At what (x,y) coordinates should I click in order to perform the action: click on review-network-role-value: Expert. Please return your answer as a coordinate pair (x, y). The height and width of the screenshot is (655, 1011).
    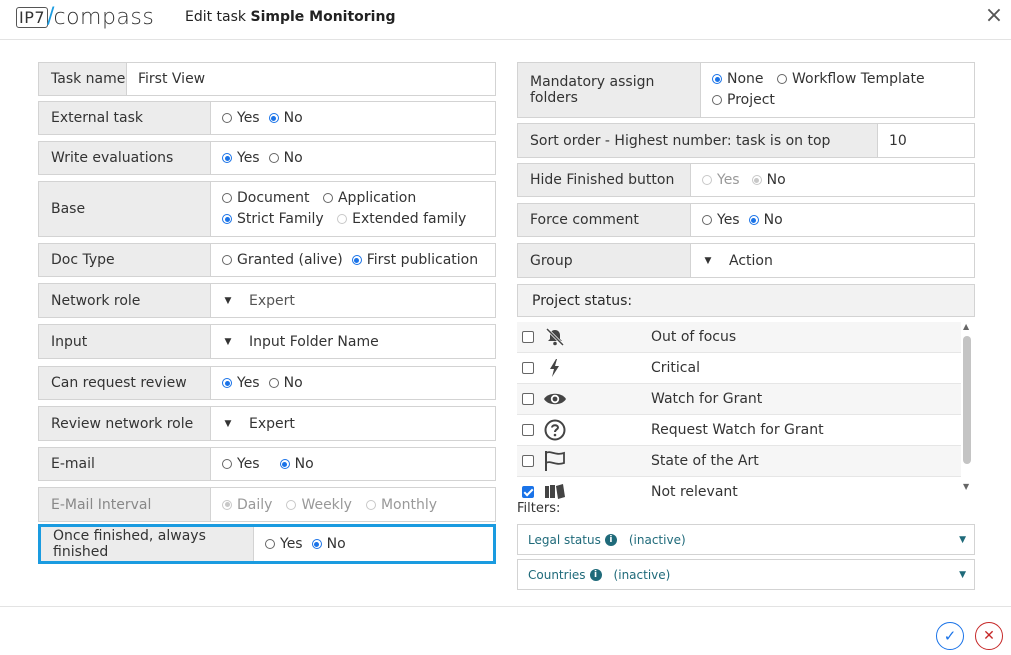
    Looking at the image, I should click on (272, 423).